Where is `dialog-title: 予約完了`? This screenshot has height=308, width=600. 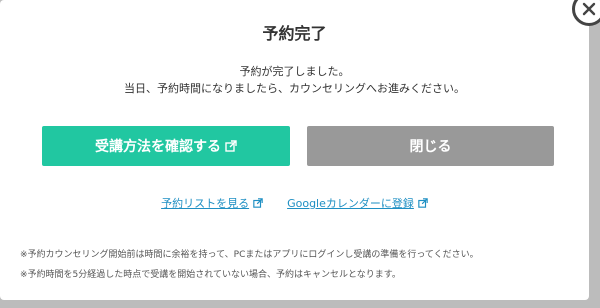 dialog-title: 予約完了 is located at coordinates (294, 33).